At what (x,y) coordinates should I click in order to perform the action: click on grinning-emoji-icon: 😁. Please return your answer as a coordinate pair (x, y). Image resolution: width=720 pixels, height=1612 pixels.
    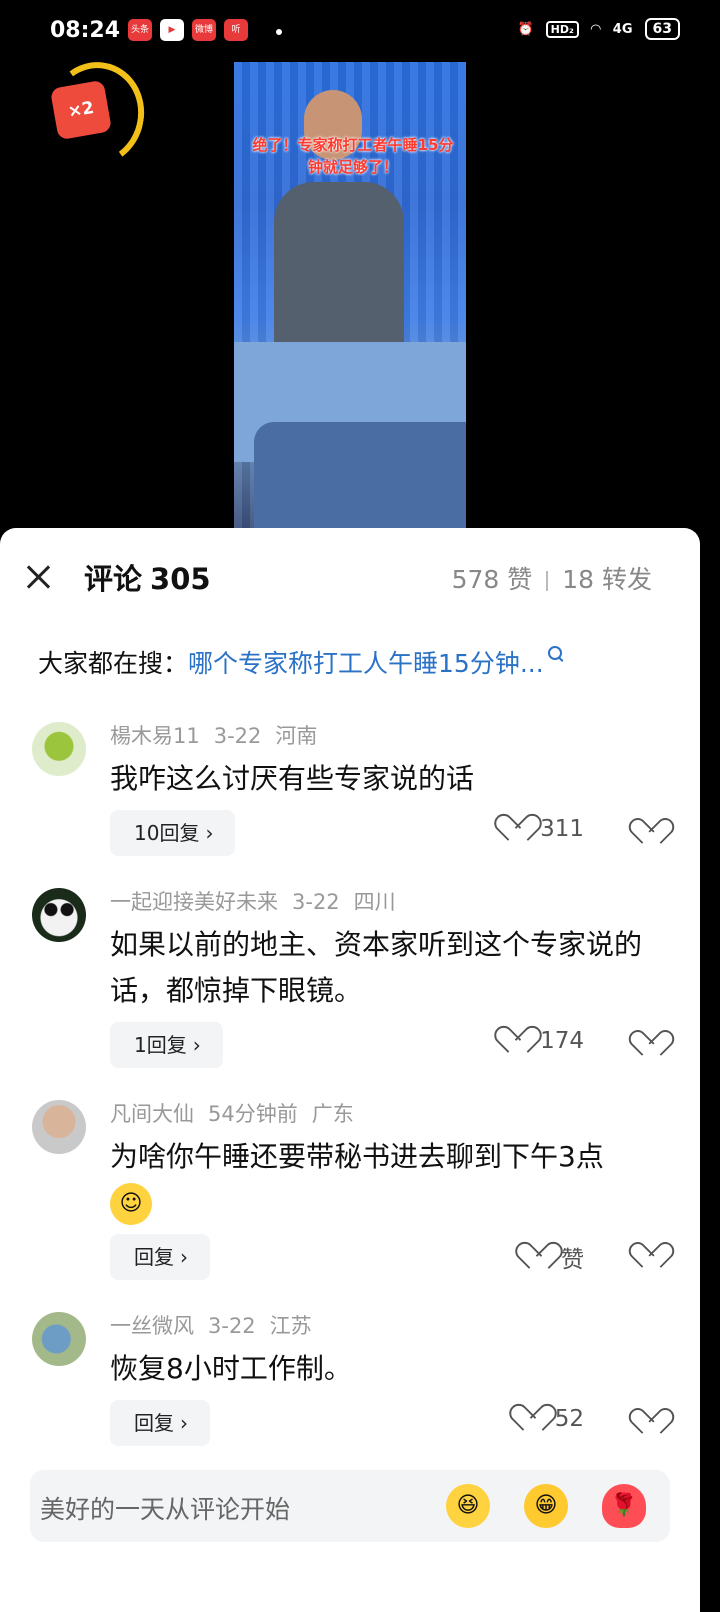
    Looking at the image, I should click on (546, 1506).